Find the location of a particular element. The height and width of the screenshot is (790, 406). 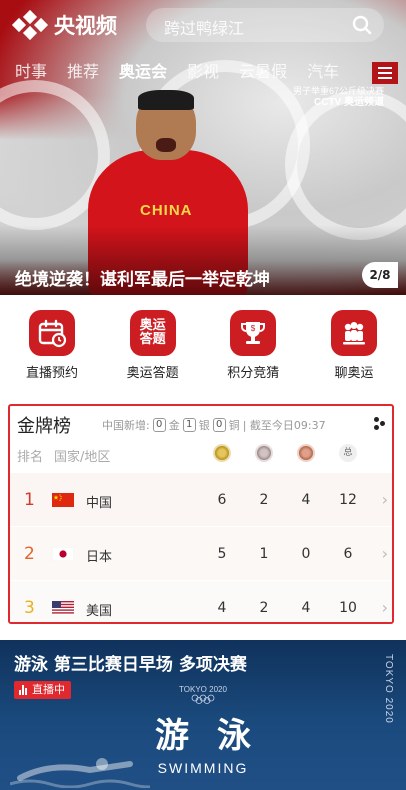

quick-action-quiz: 奥运 答题 奥运答题 is located at coordinates (153, 344).